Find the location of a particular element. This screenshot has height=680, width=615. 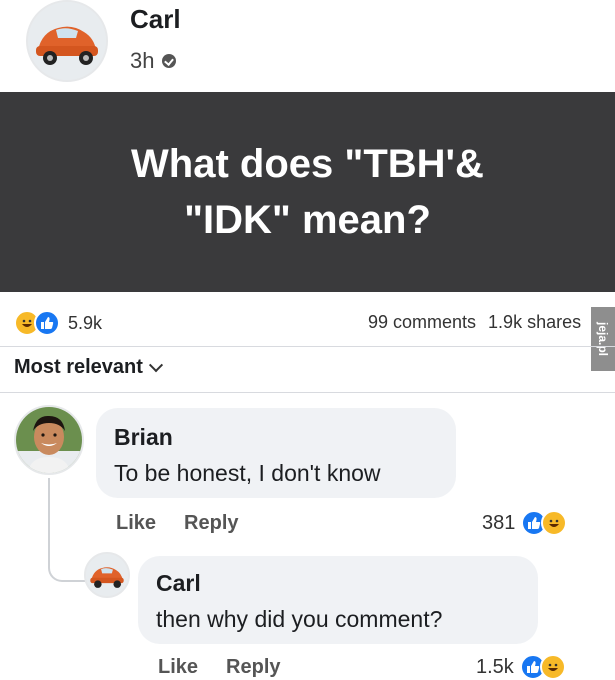

comment-author-name: Brian is located at coordinates (143, 437).